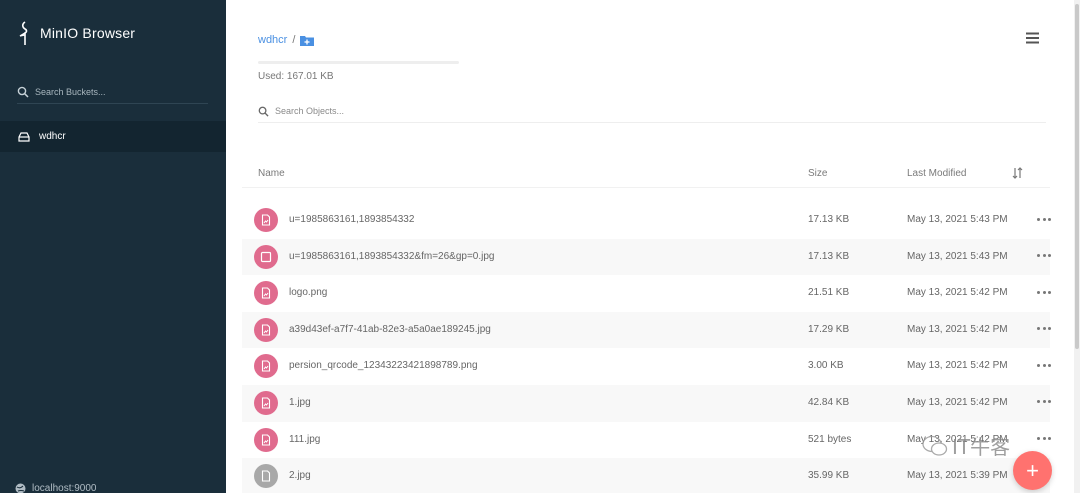 Image resolution: width=1080 pixels, height=493 pixels. What do you see at coordinates (113, 136) in the screenshot?
I see `bucket-item-wdhcr: wdhcr` at bounding box center [113, 136].